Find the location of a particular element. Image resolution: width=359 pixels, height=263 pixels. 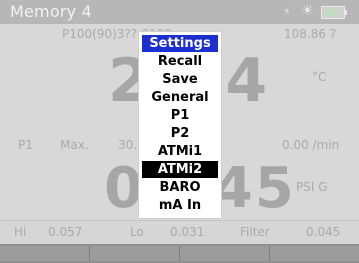

menu-item-ma-in: mA In is located at coordinates (180, 205).